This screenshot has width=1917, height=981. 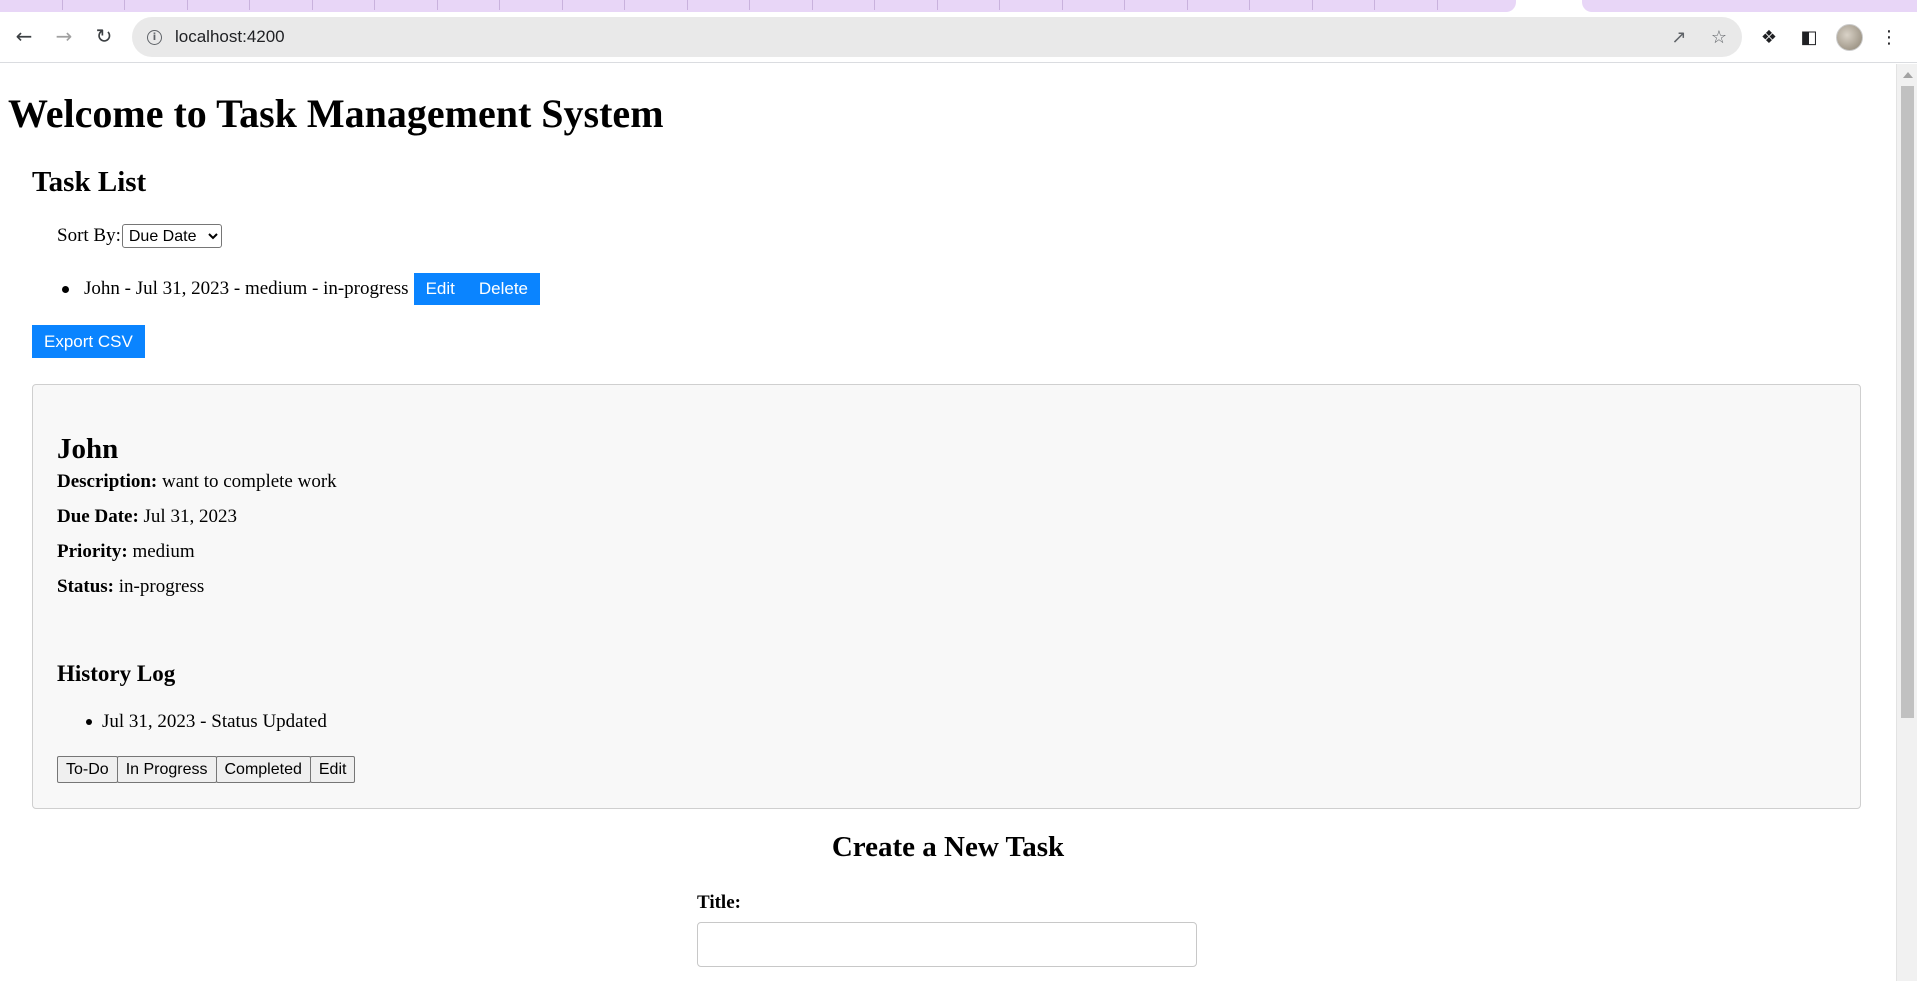 I want to click on menu-kebab-icon: ⋮, so click(x=1889, y=37).